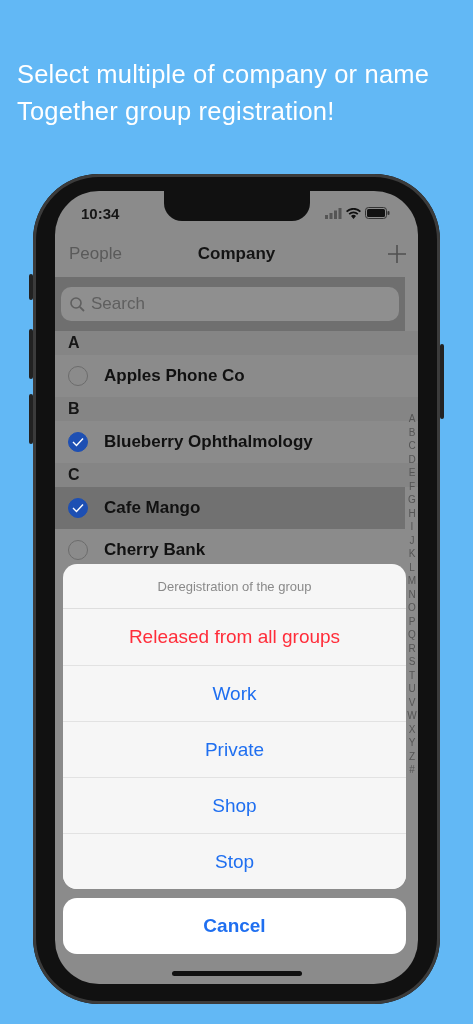 Image resolution: width=473 pixels, height=1024 pixels. Describe the element at coordinates (230, 376) in the screenshot. I see `company-row: Apples Phone Co` at that location.